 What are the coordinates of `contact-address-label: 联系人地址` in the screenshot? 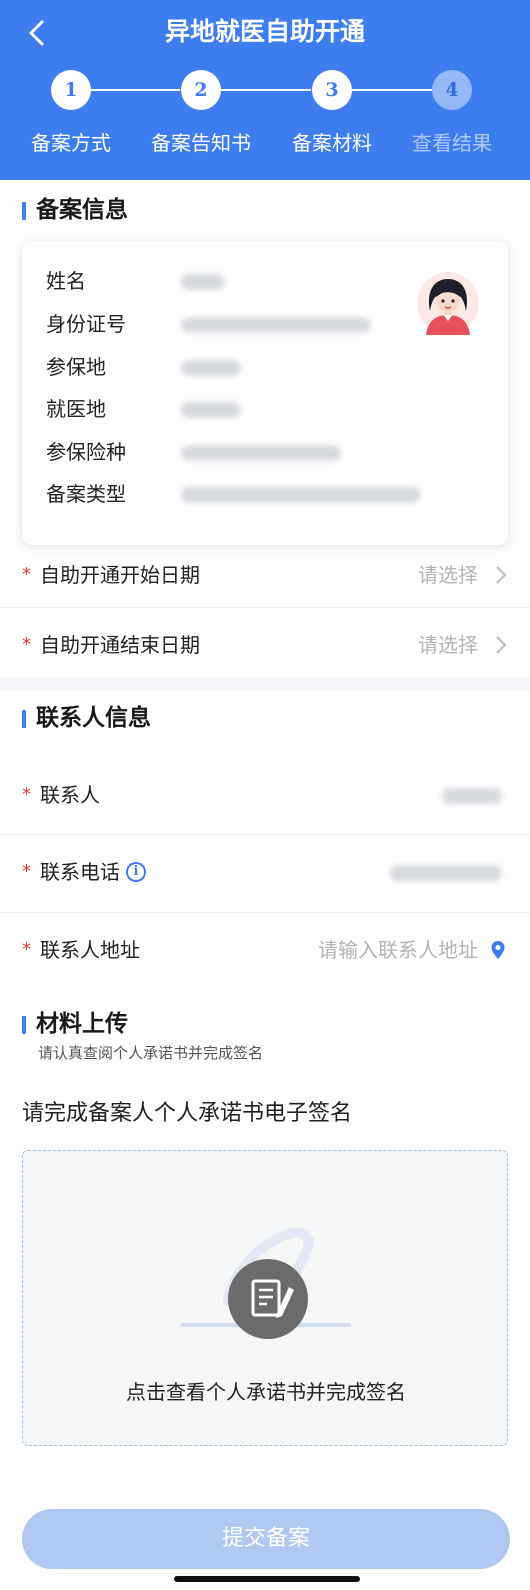 It's located at (90, 950).